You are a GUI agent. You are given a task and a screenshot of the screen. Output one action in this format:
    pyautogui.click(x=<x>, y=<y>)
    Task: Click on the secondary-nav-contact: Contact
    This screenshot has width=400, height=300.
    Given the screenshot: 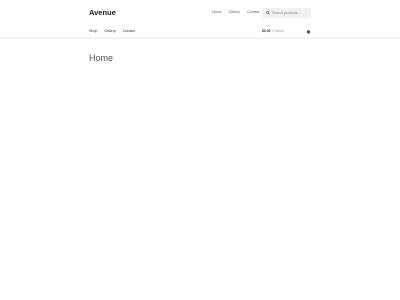 What is the action you would take?
    pyautogui.click(x=253, y=12)
    